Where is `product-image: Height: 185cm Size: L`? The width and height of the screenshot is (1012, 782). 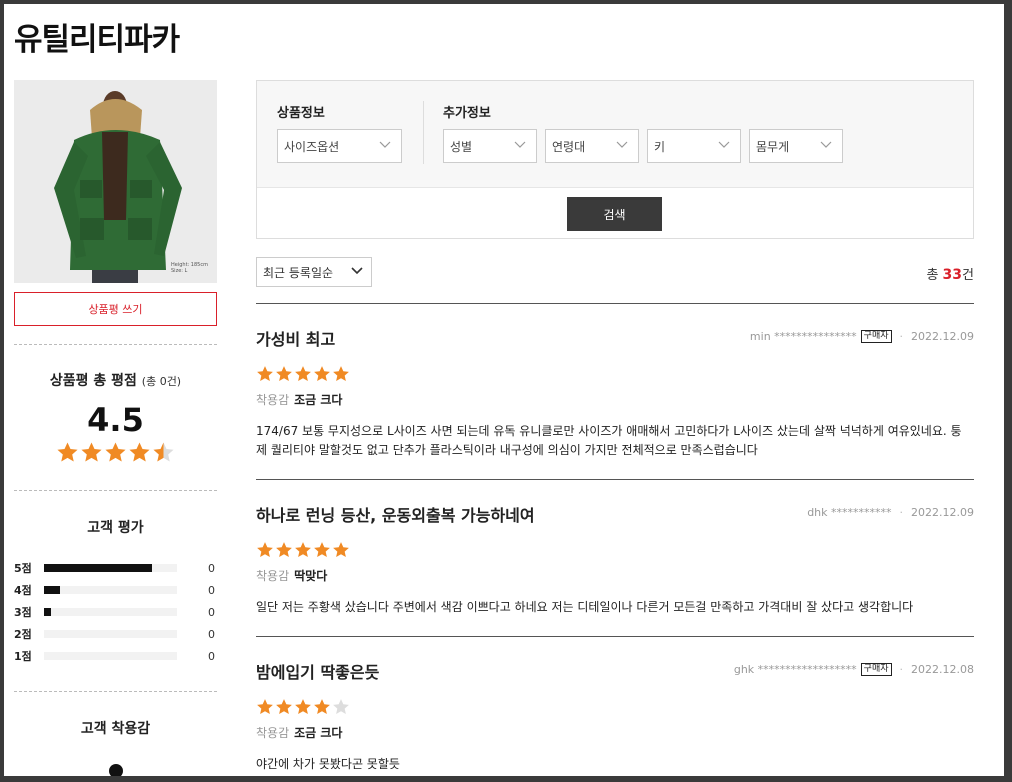
product-image: Height: 185cm Size: L is located at coordinates (115, 181).